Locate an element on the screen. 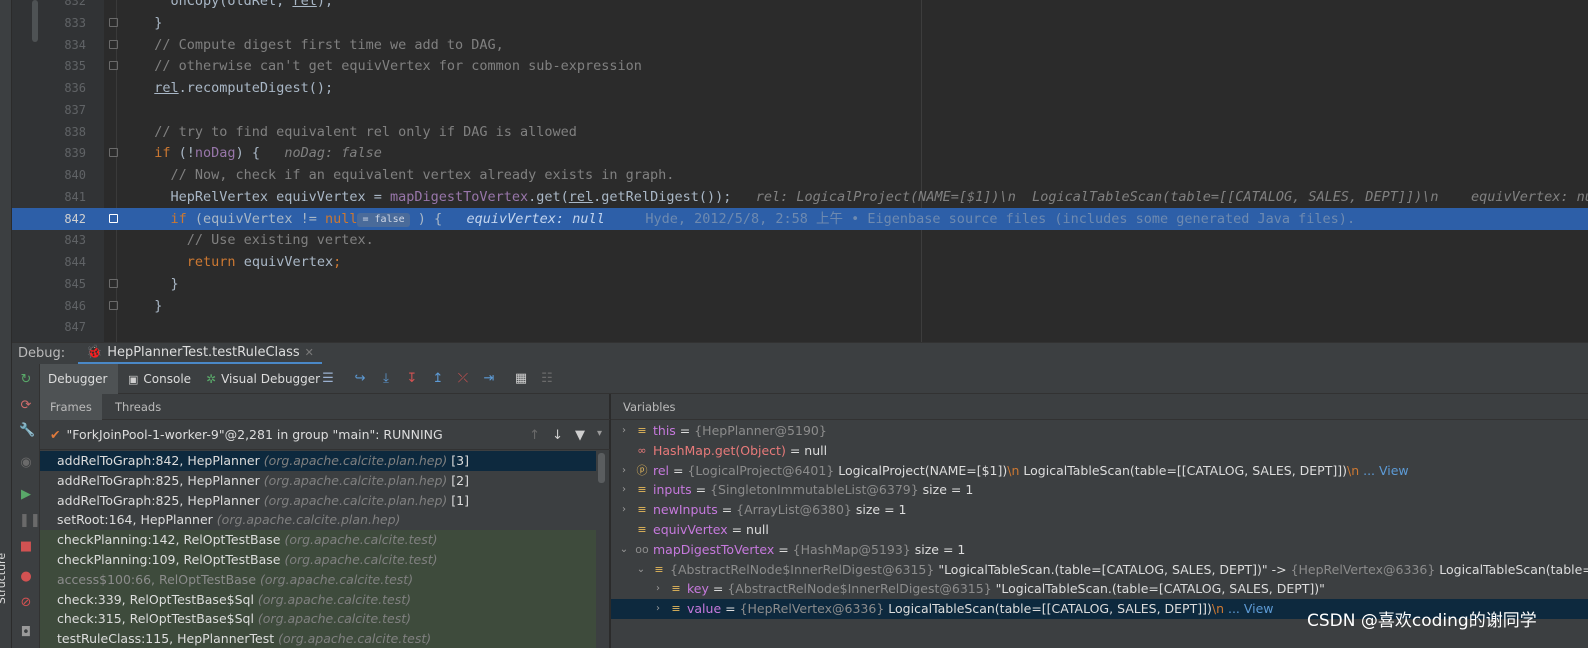  drop-frame-icon: ⤫ is located at coordinates (463, 379).